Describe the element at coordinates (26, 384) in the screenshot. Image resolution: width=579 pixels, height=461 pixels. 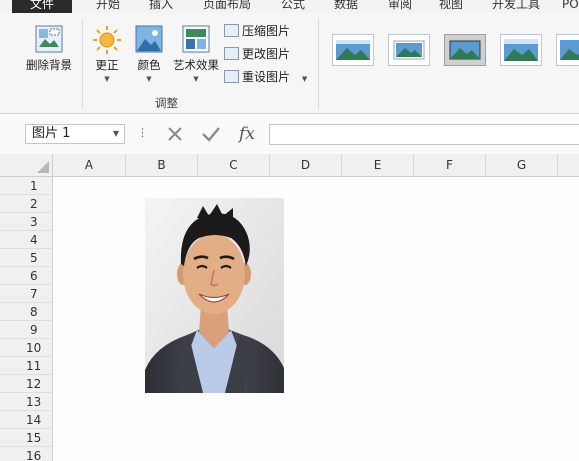
I see `row-header: 12` at that location.